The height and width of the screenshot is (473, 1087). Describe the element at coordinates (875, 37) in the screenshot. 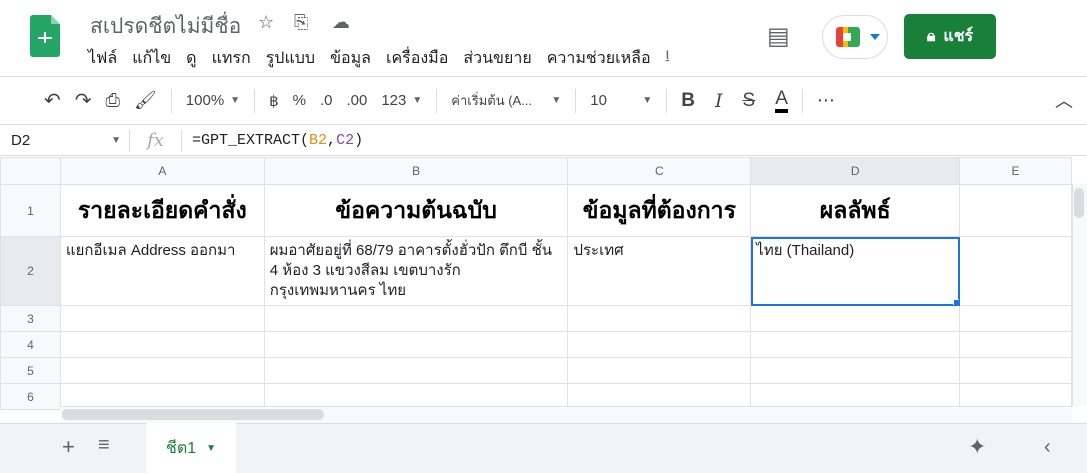

I see `dropdown-icon` at that location.